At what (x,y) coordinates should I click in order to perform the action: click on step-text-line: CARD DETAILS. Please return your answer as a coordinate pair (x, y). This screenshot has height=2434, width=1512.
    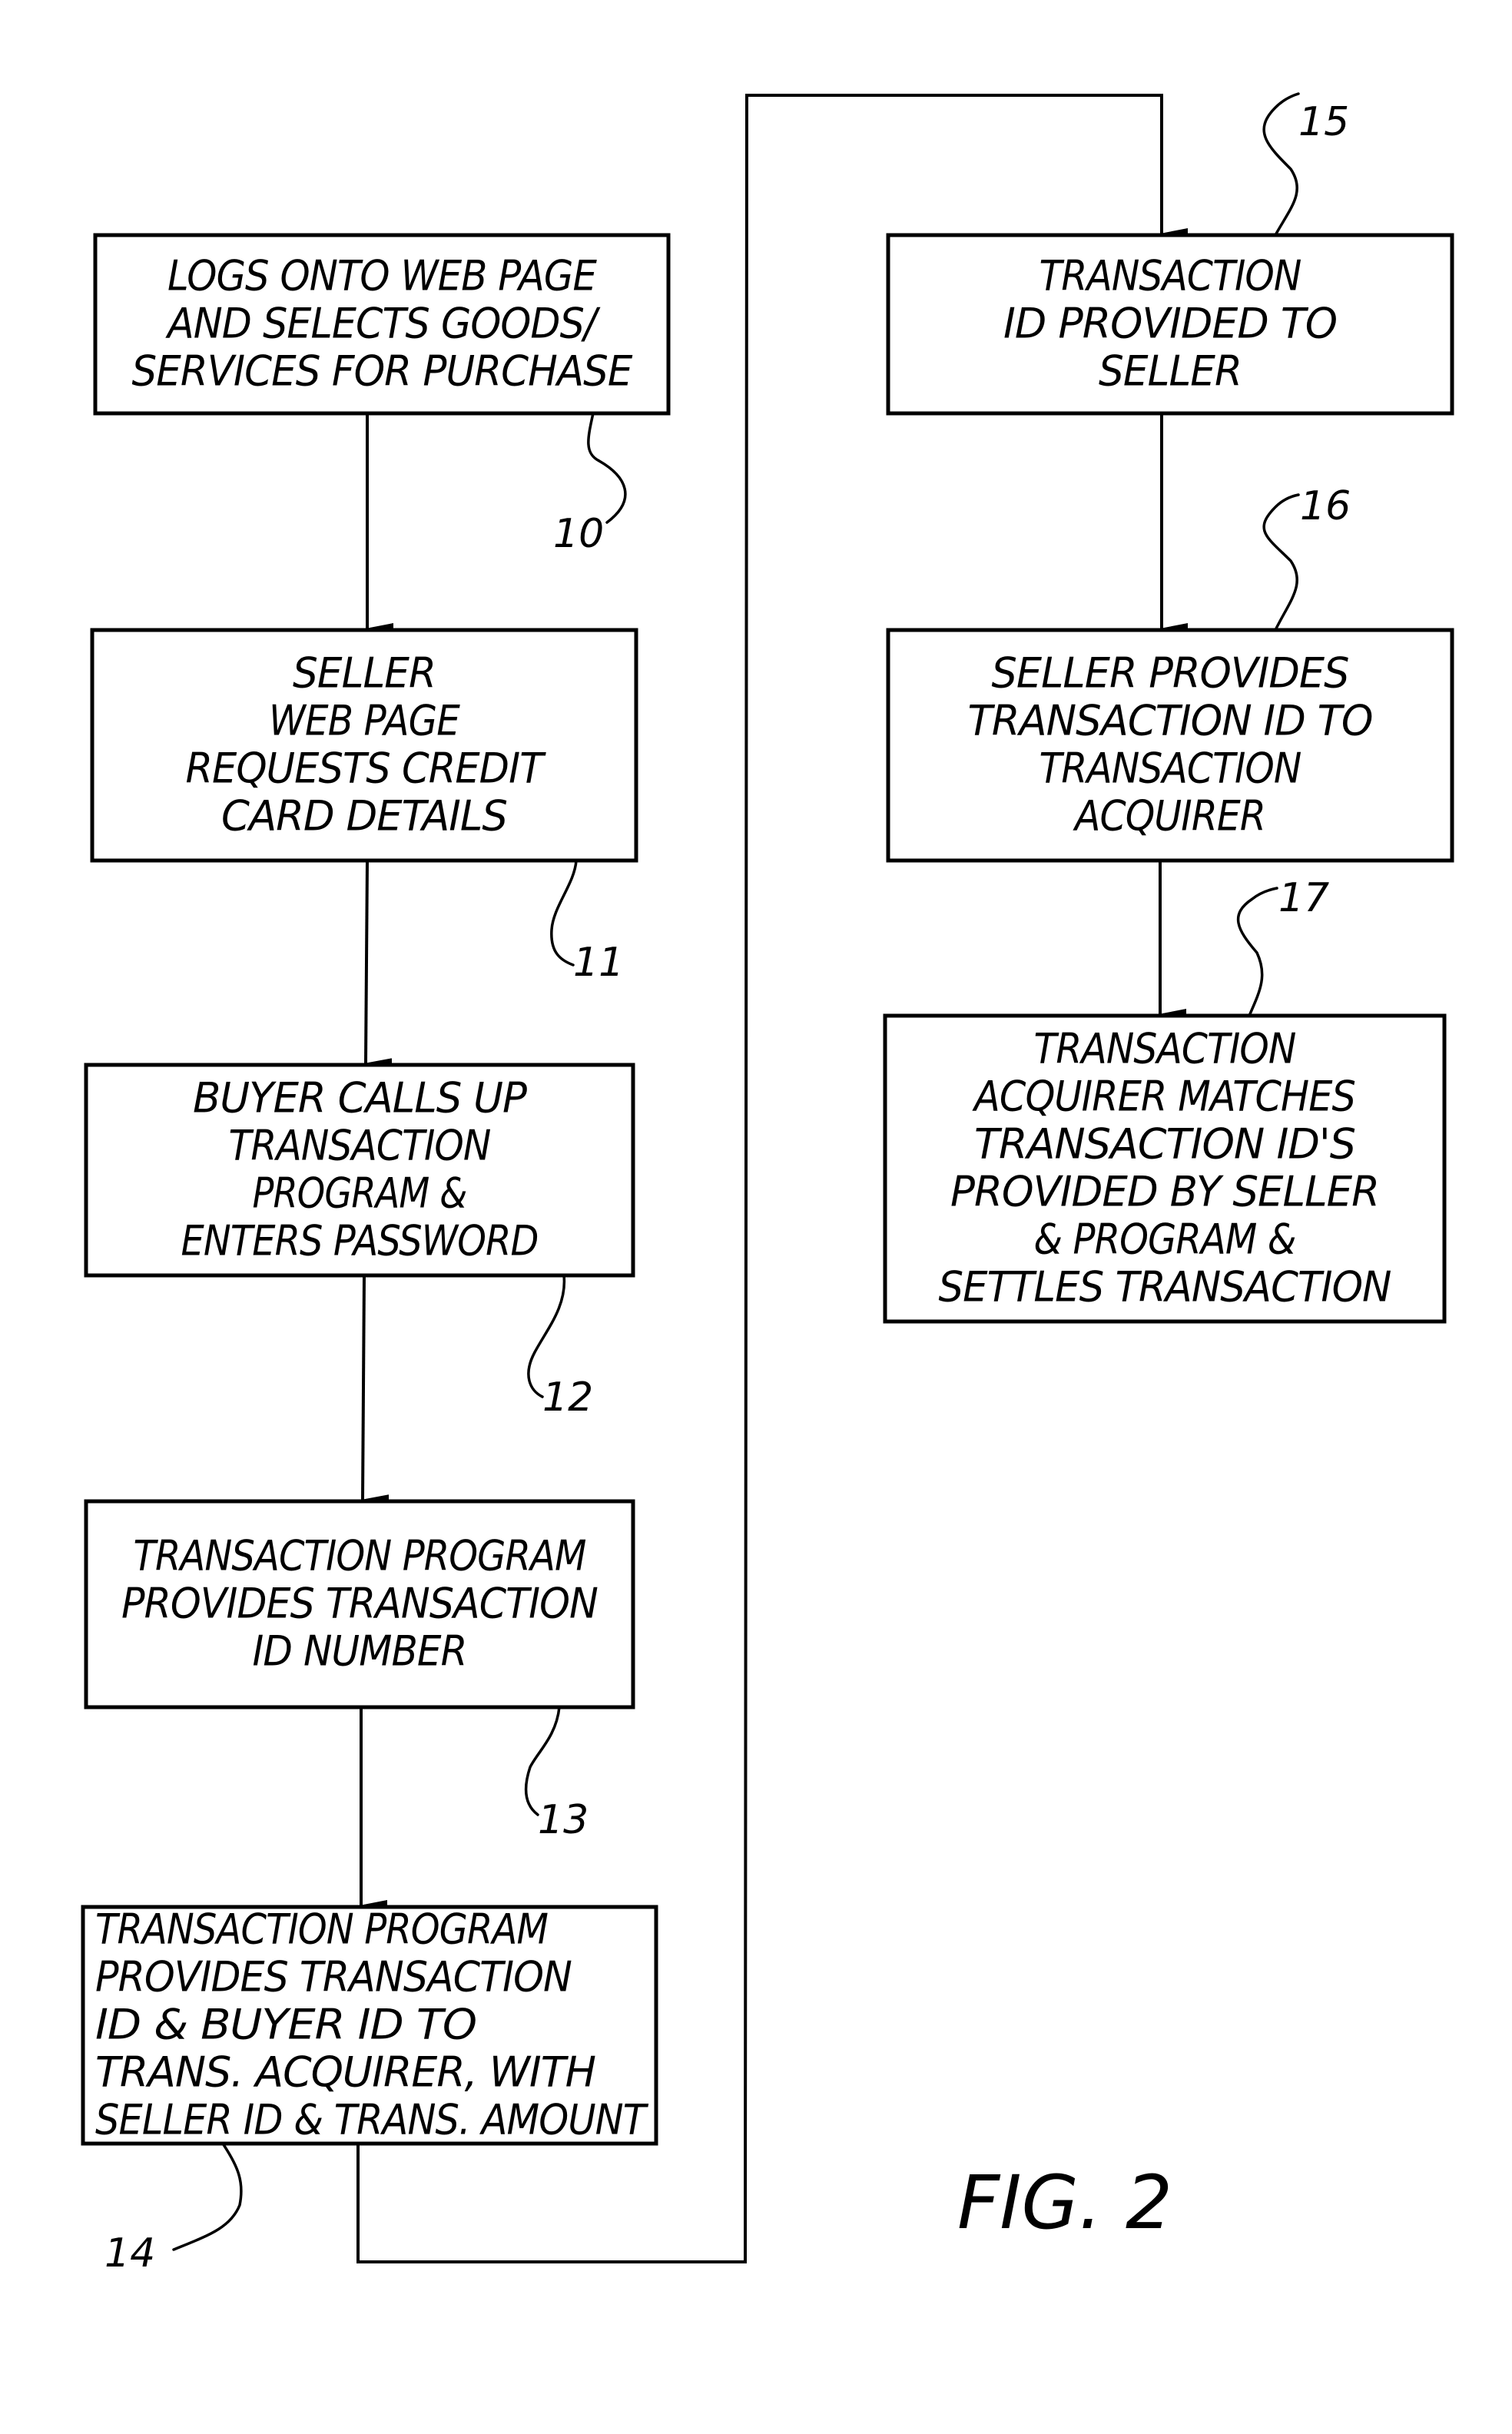
    Looking at the image, I should click on (364, 815).